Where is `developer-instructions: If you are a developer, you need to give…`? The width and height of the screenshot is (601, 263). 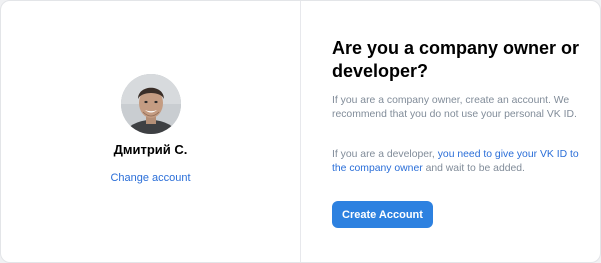
developer-instructions: If you are a developer, you need to give… is located at coordinates (463, 161).